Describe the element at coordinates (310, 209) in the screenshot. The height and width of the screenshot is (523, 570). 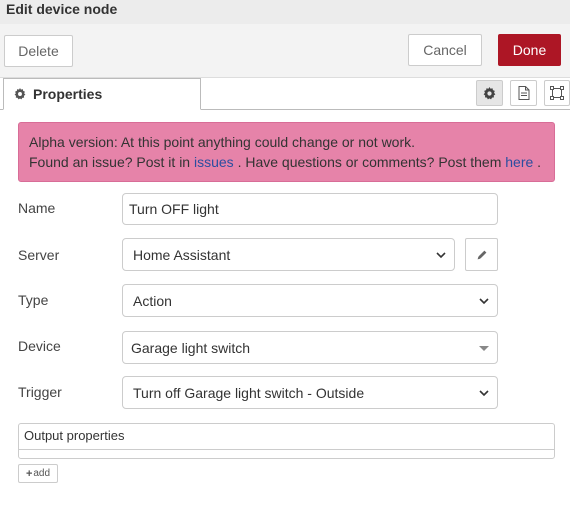
I see `name-input: Turn OFF light` at that location.